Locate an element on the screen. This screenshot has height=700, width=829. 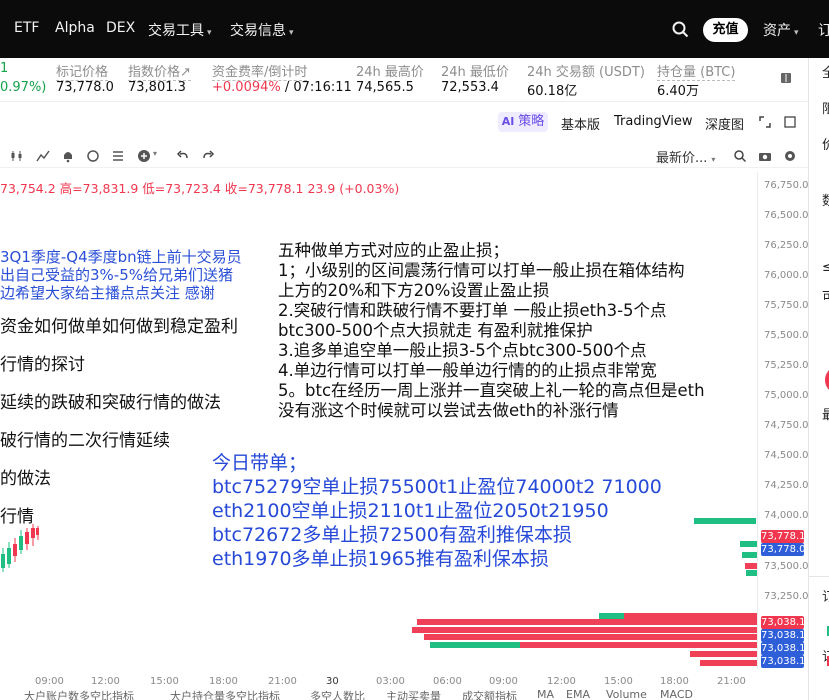
mark-price-tag: 73,778.0 is located at coordinates (783, 549).